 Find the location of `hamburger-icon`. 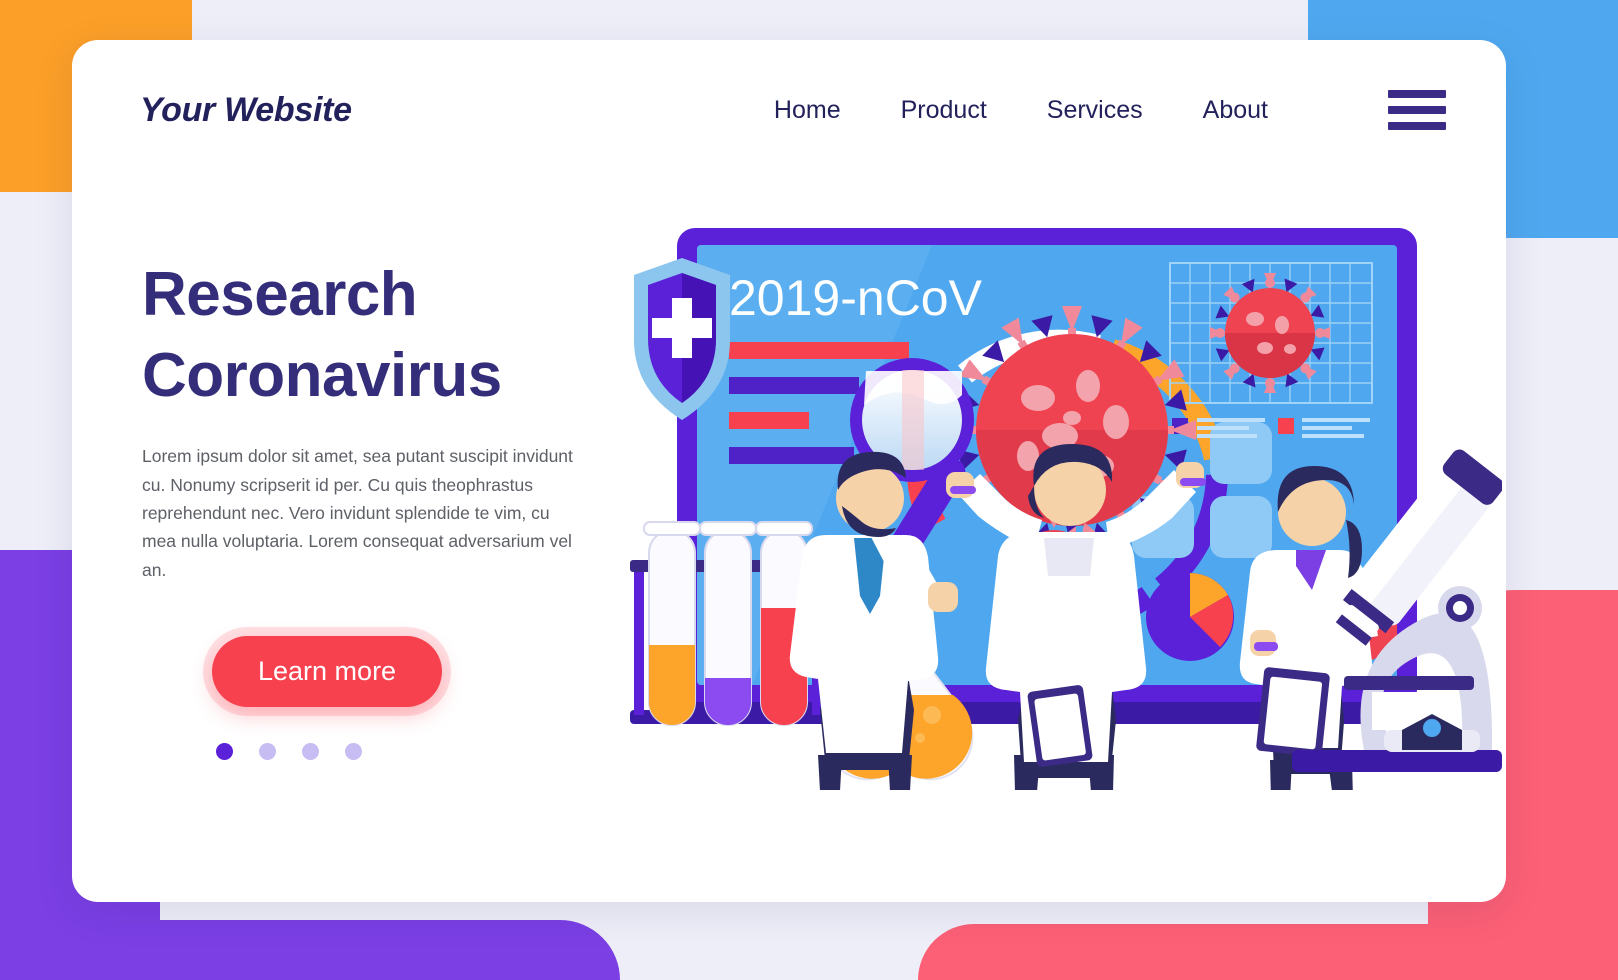

hamburger-icon is located at coordinates (1417, 110).